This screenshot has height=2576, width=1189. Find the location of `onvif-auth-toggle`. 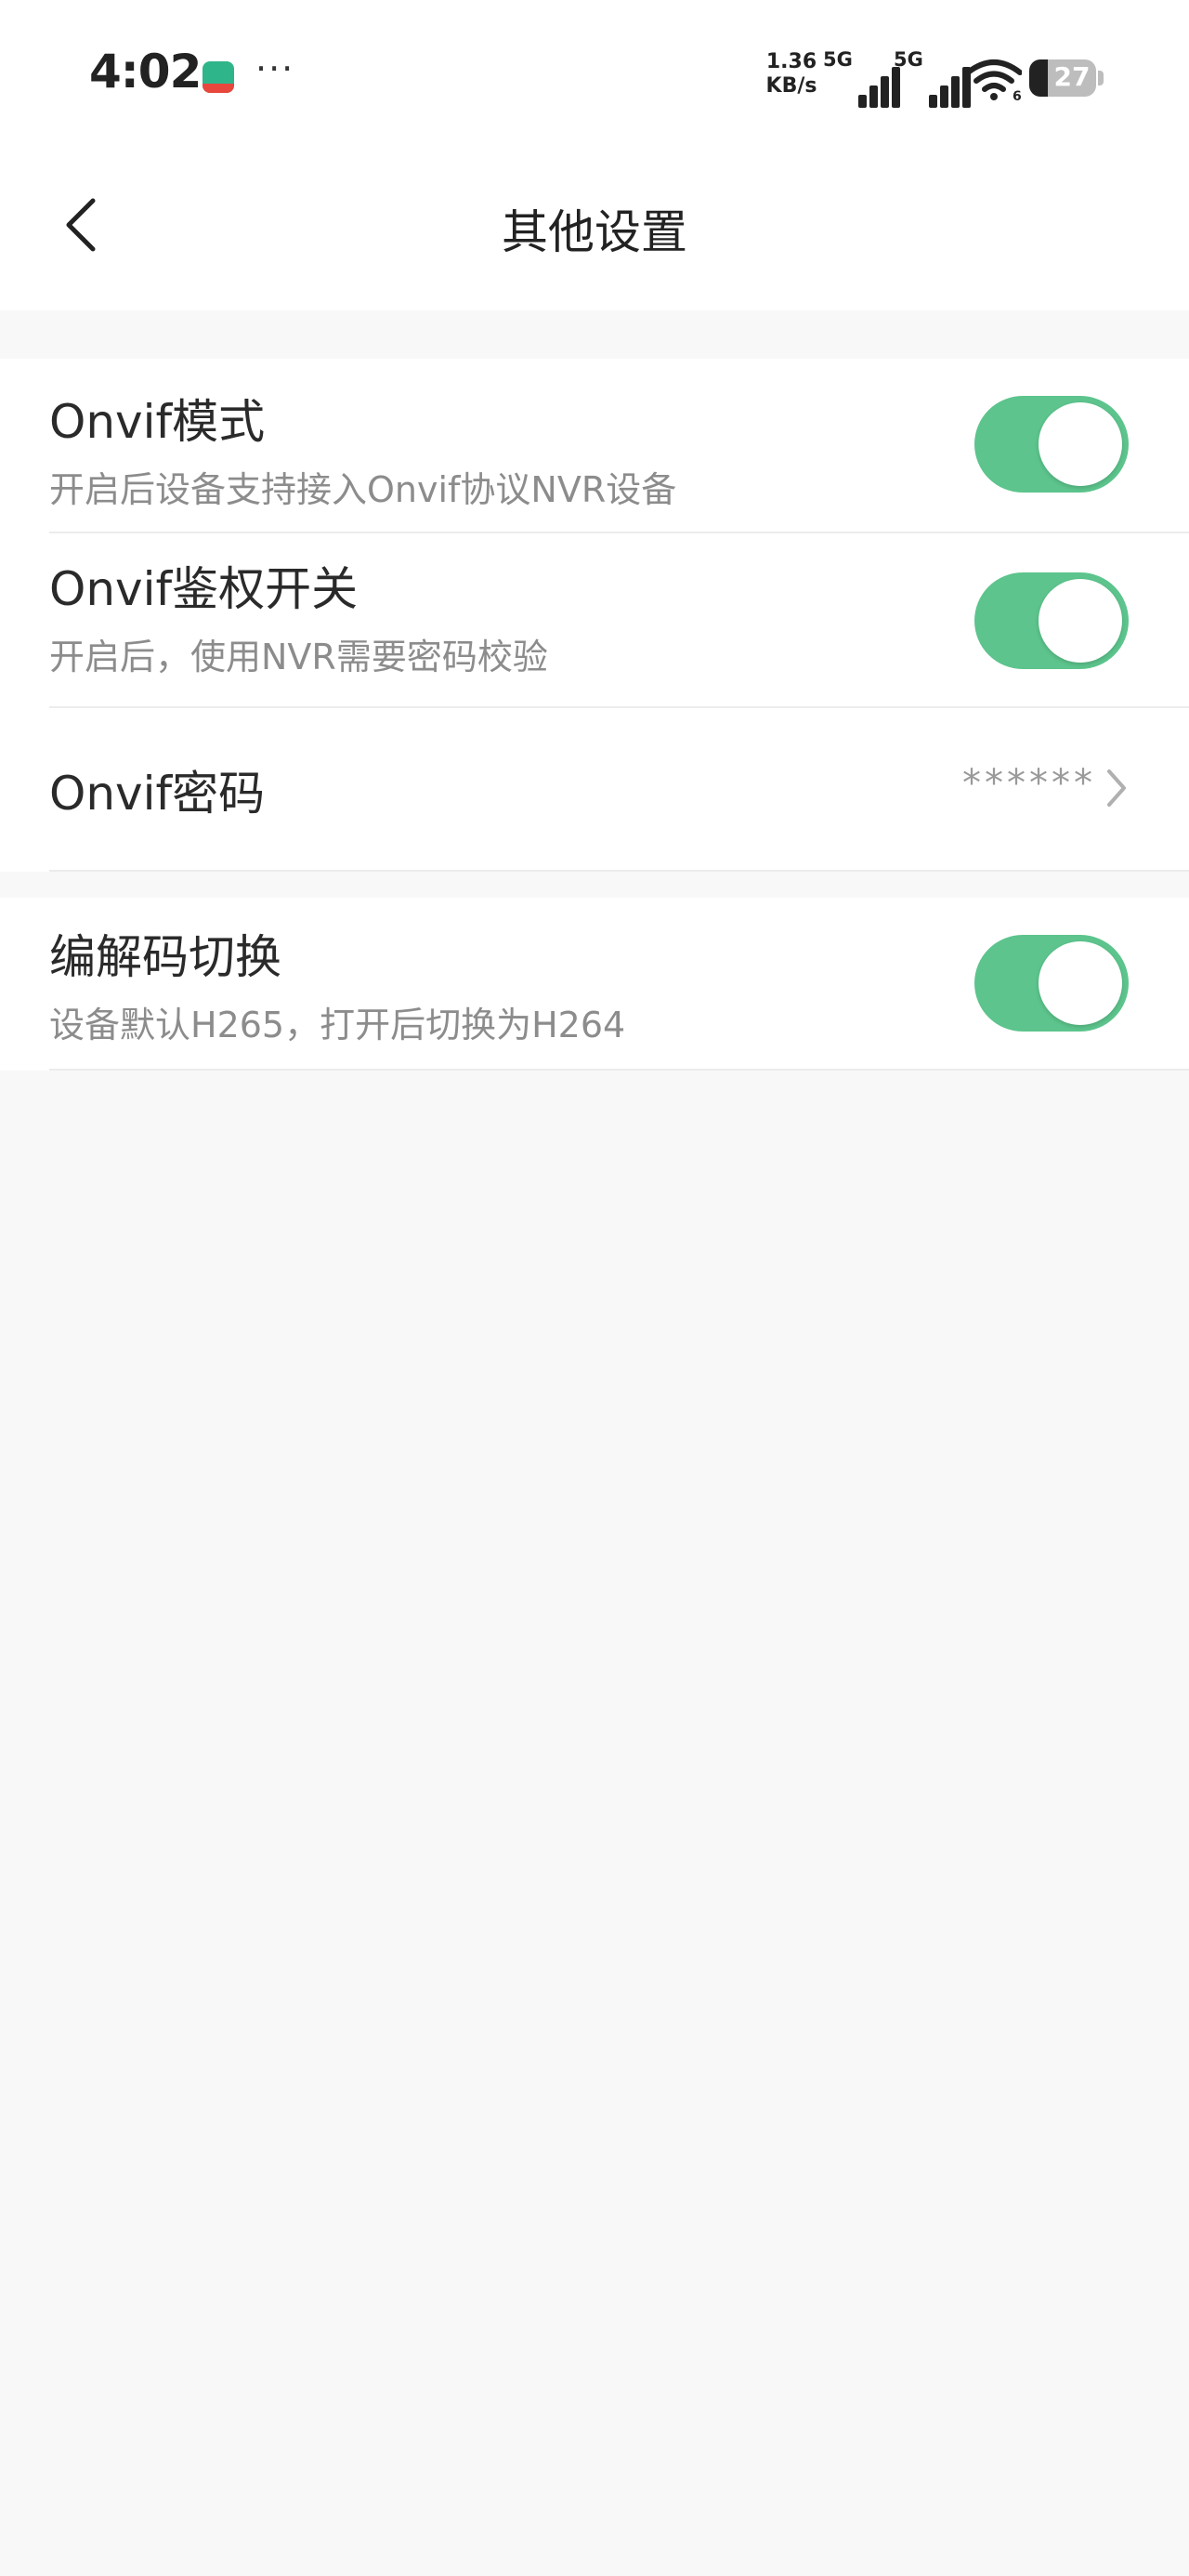

onvif-auth-toggle is located at coordinates (1051, 620).